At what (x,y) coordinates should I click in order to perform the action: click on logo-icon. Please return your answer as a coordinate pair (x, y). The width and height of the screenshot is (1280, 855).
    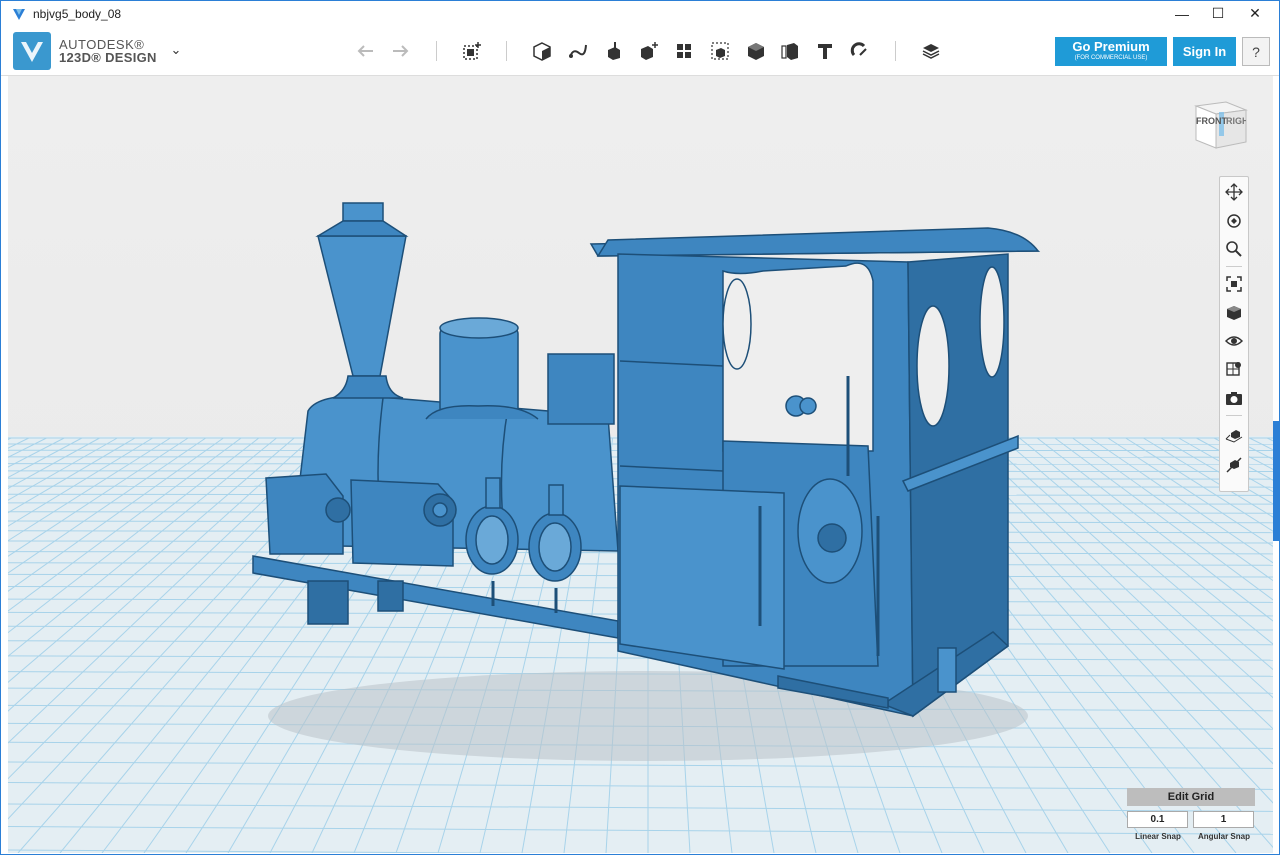
    Looking at the image, I should click on (32, 52).